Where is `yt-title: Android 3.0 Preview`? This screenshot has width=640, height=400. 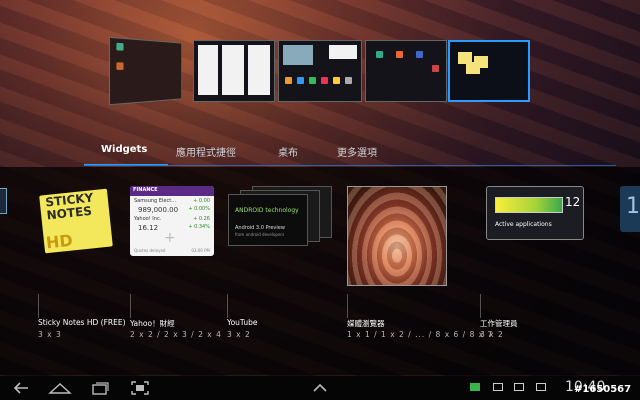 yt-title: Android 3.0 Preview is located at coordinates (260, 228).